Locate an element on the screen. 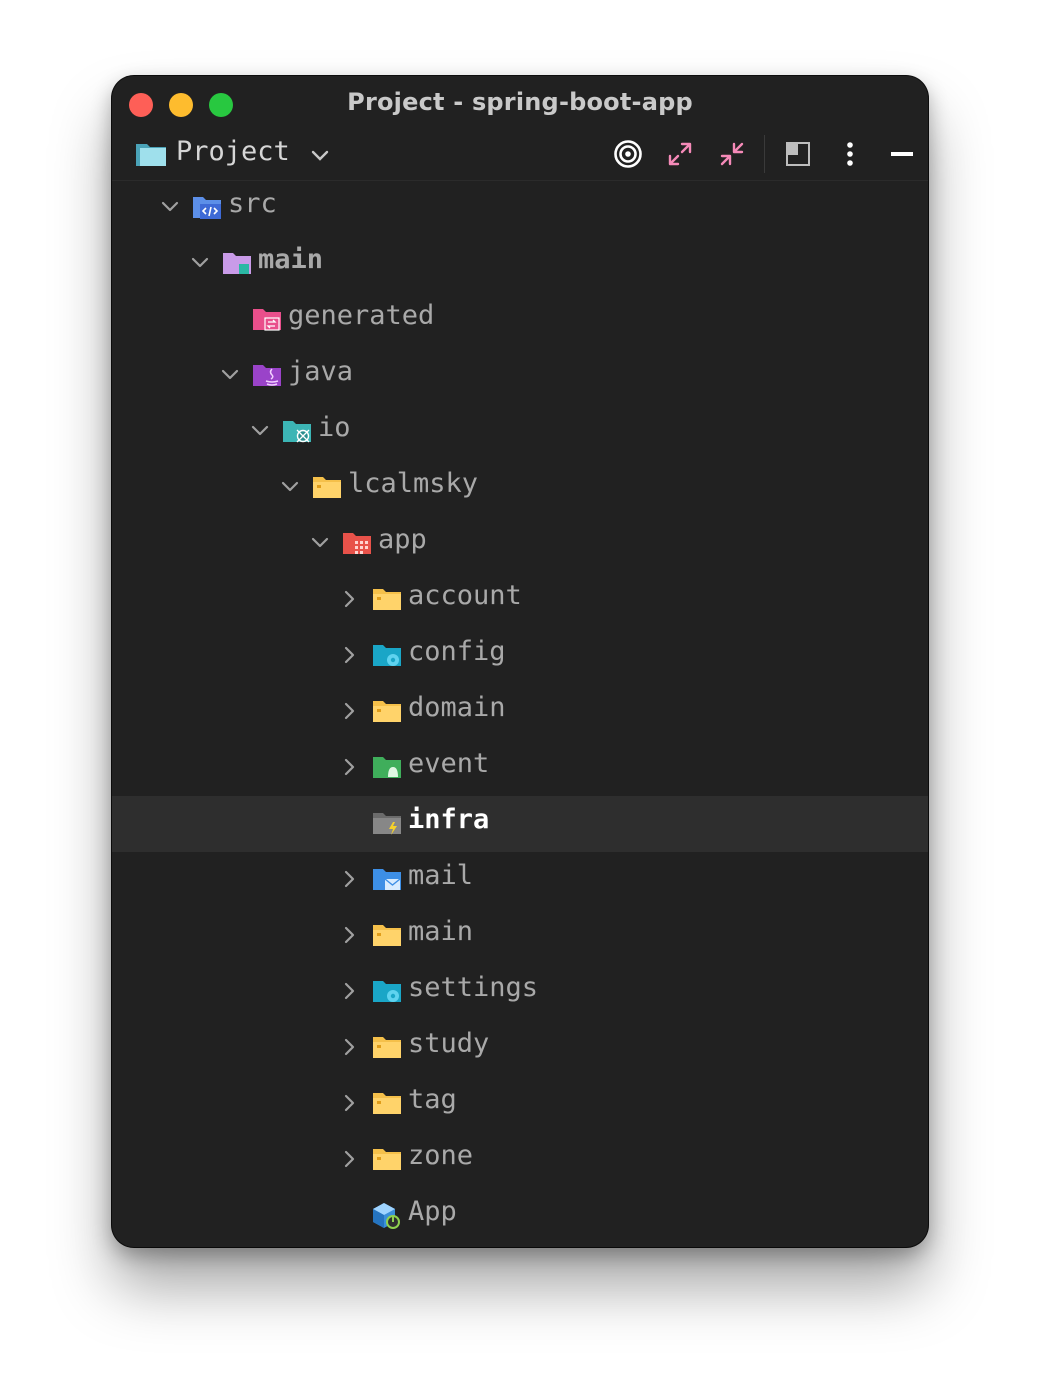 Image resolution: width=1040 pixels, height=1396 pixels. project-view-selector: Project is located at coordinates (233, 151).